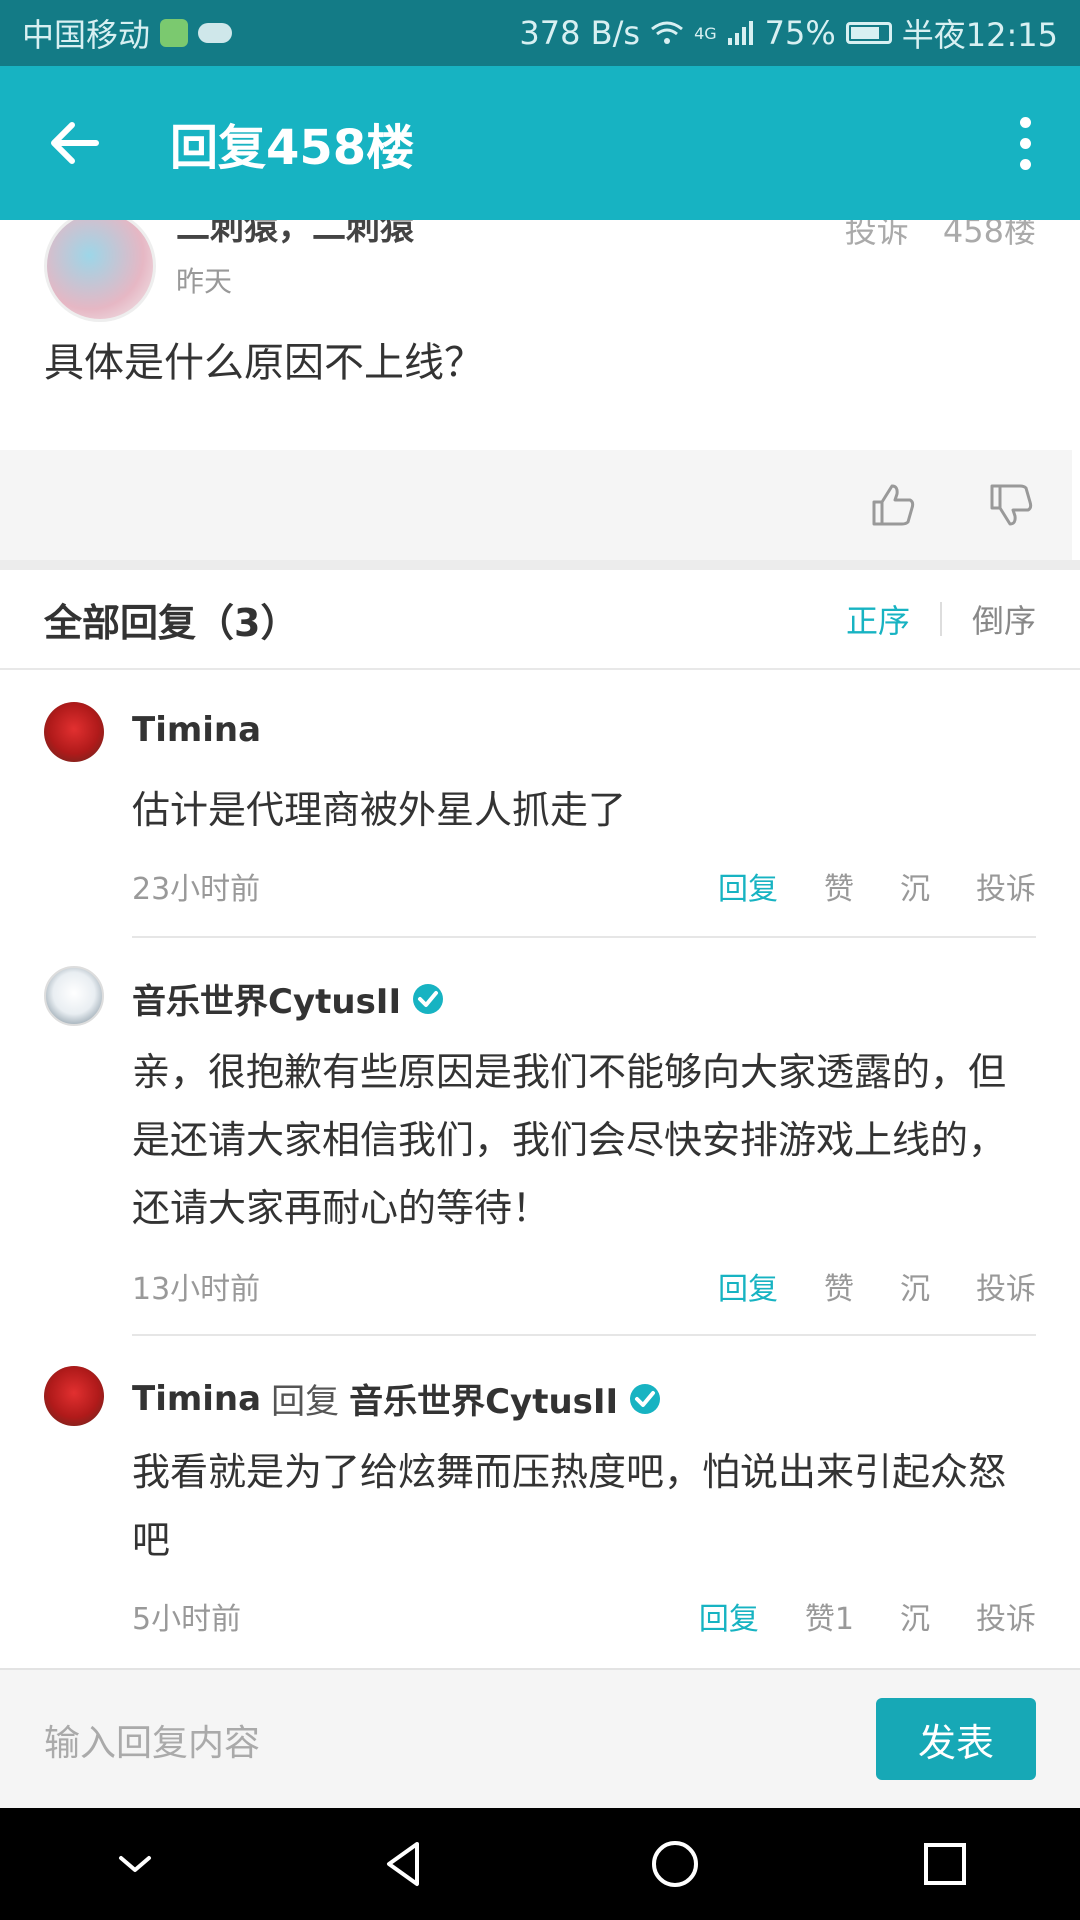 The height and width of the screenshot is (1920, 1080). Describe the element at coordinates (584, 886) in the screenshot. I see `reply-meta: 23小时前 回复 赞 沉 投诉` at that location.